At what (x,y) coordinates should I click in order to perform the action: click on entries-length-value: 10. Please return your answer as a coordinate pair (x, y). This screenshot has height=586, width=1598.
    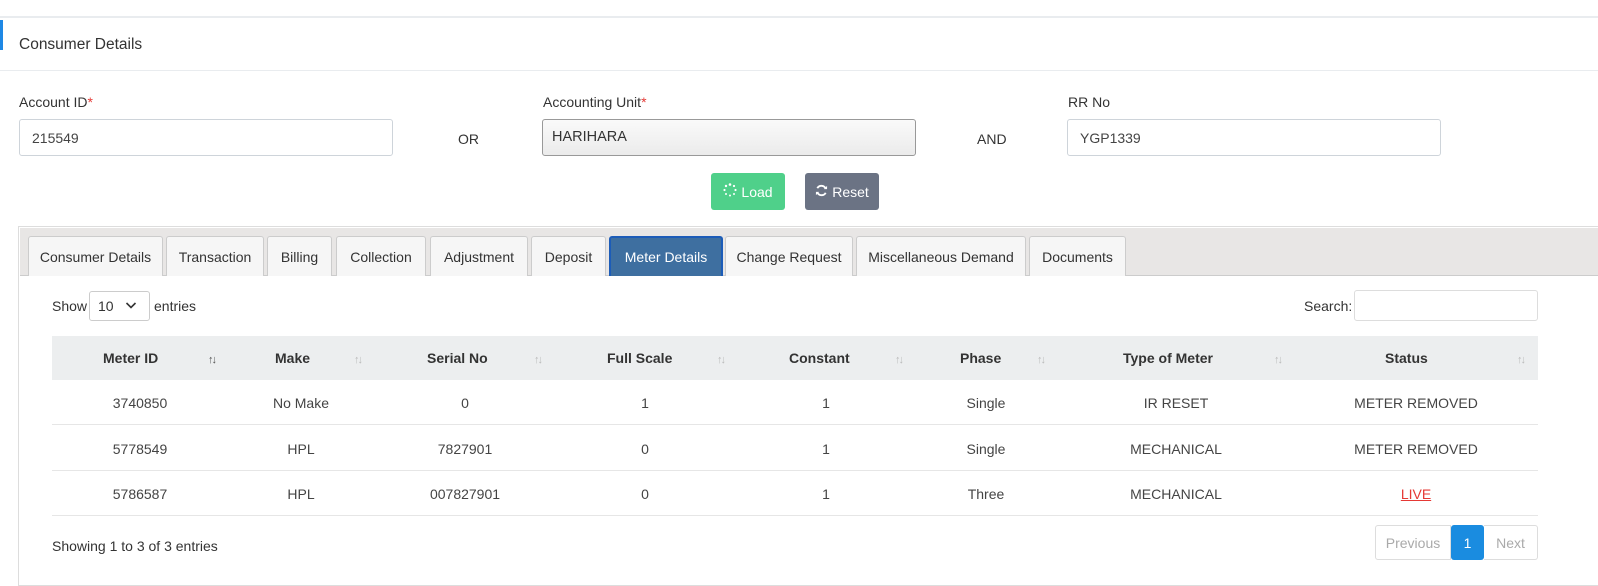
    Looking at the image, I should click on (106, 306).